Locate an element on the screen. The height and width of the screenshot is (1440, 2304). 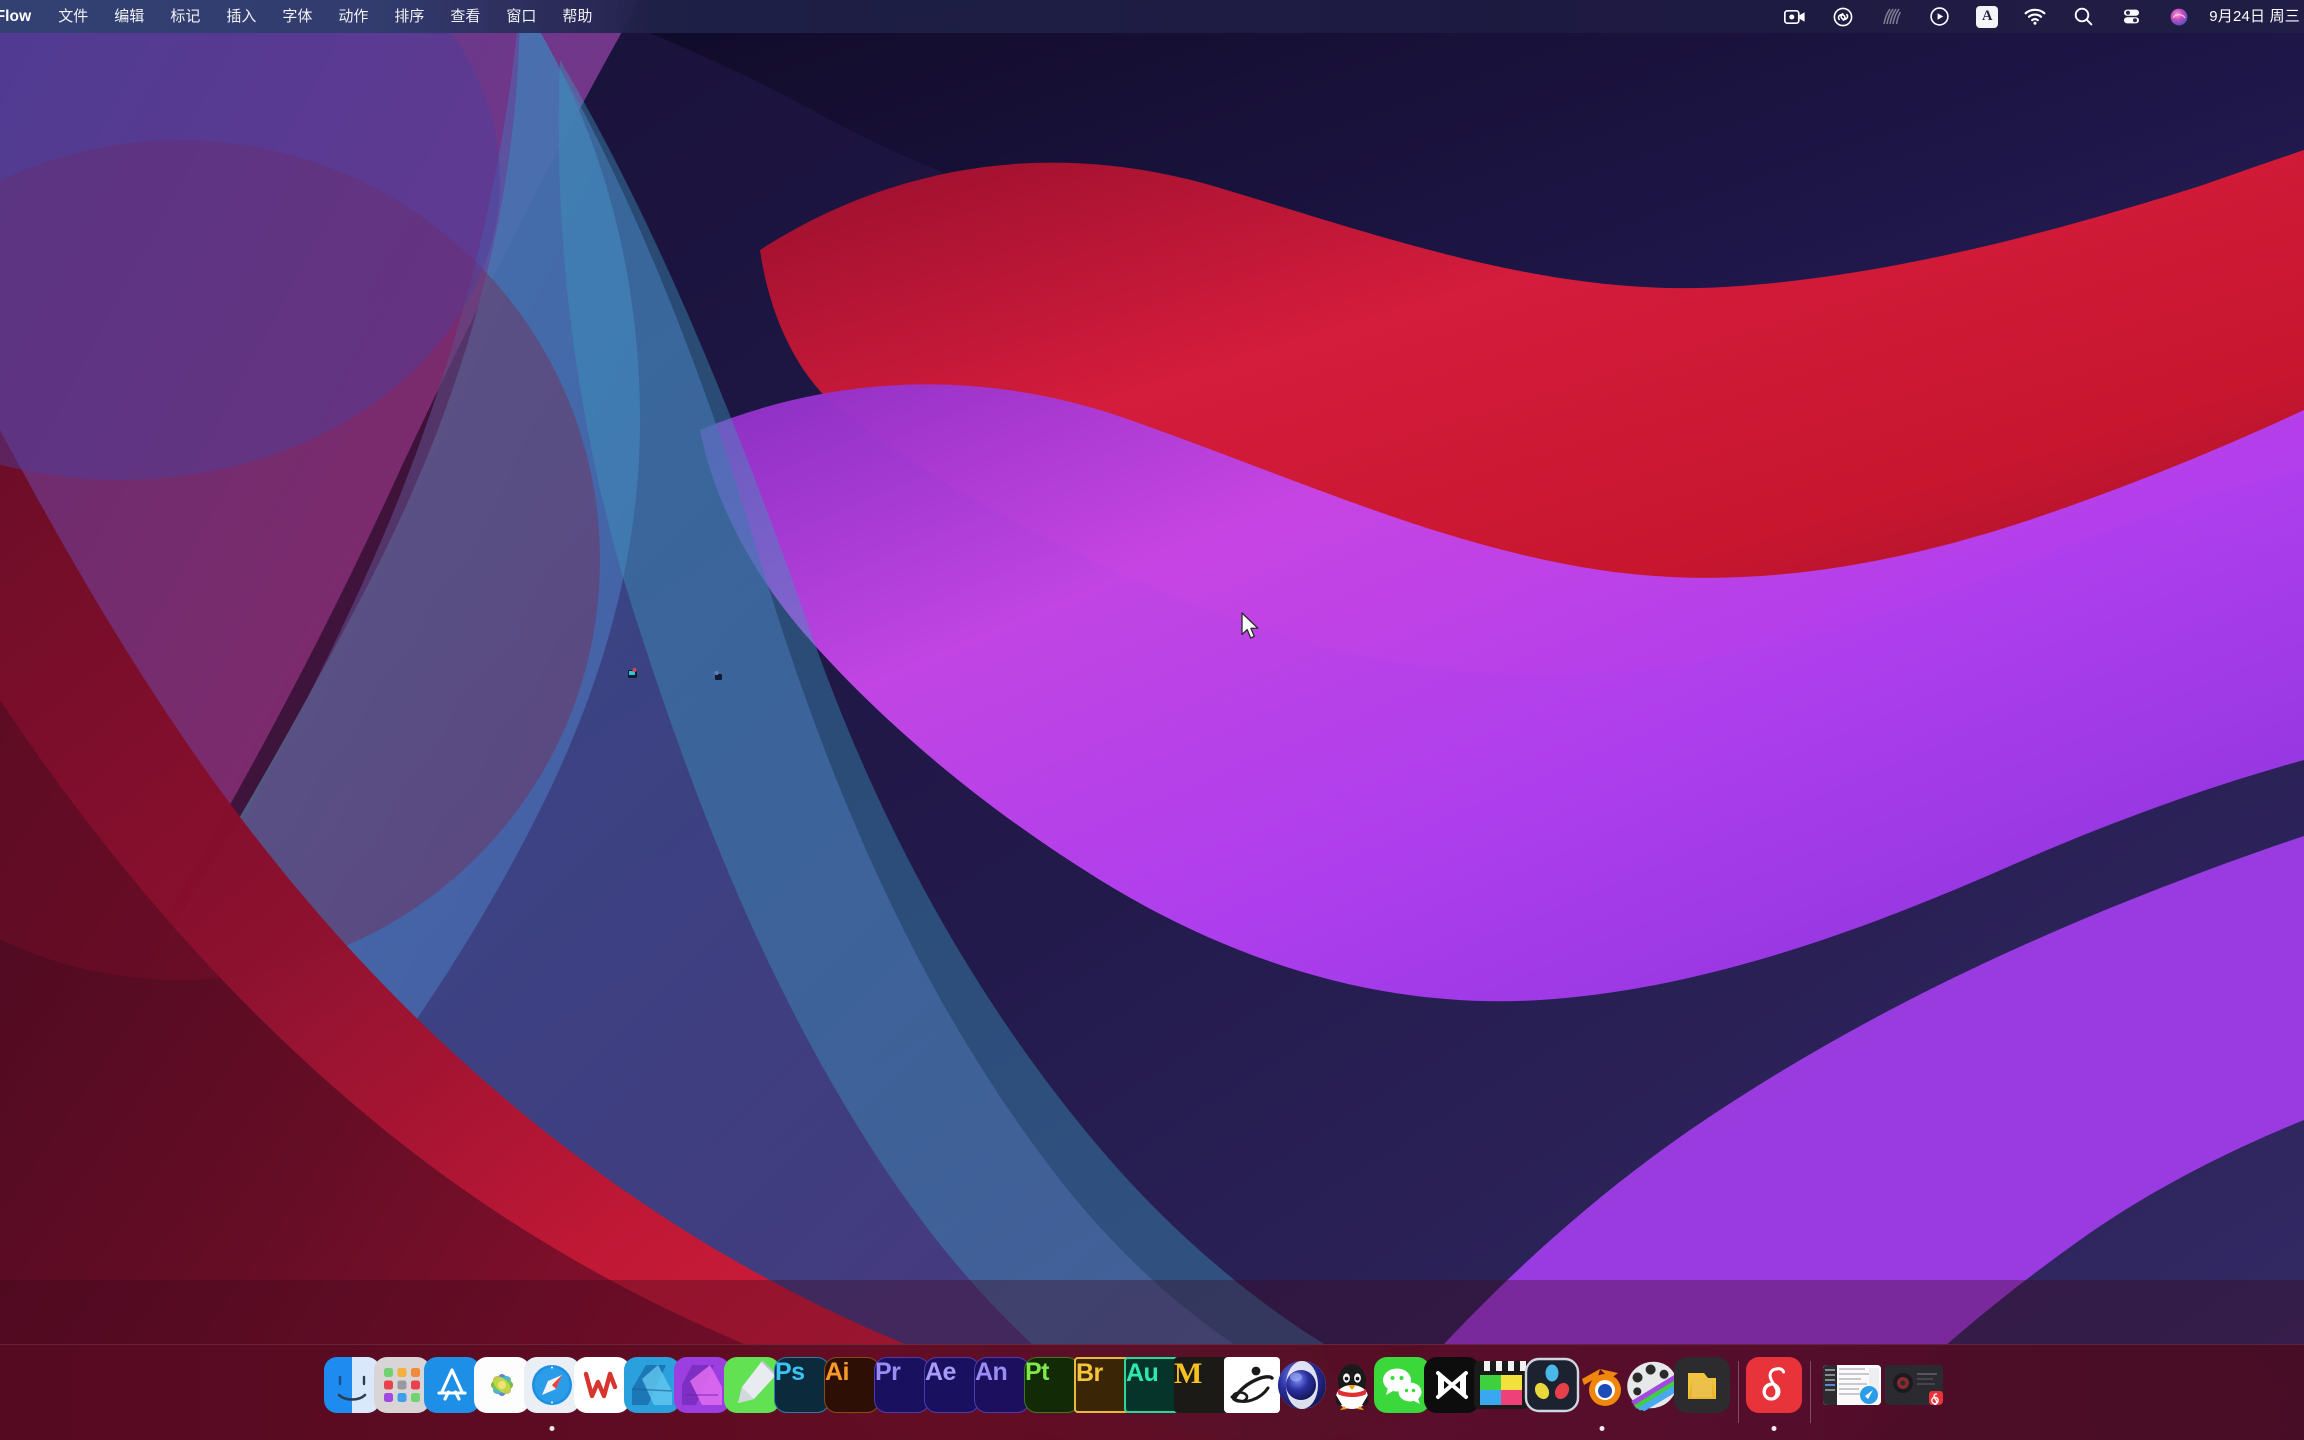
dock-item-launchpad is located at coordinates (402, 1392).